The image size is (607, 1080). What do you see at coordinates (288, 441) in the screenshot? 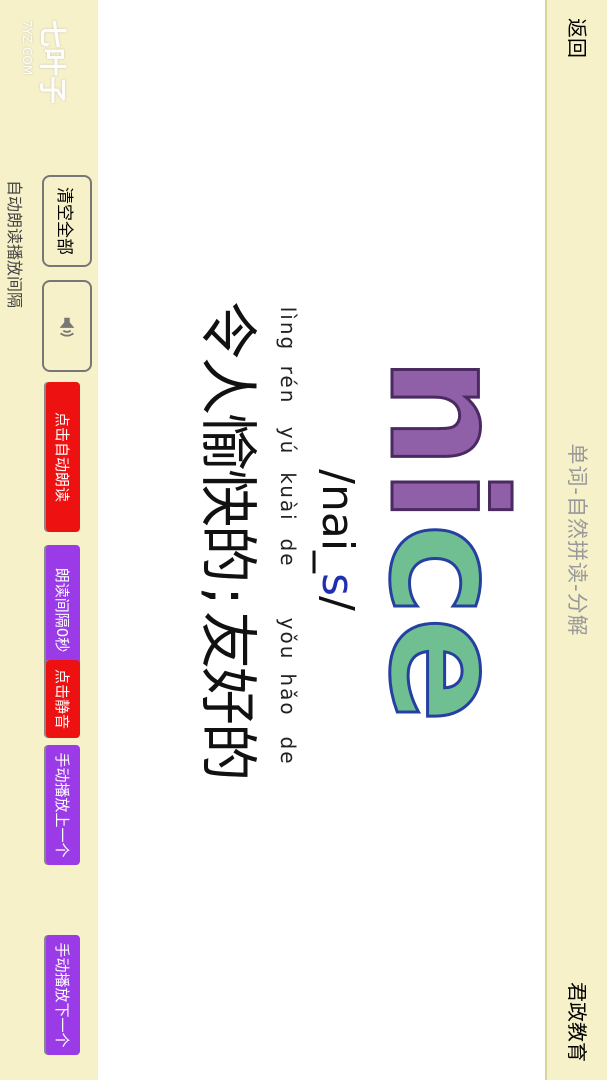
I see `pinyin-syllable: yú` at bounding box center [288, 441].